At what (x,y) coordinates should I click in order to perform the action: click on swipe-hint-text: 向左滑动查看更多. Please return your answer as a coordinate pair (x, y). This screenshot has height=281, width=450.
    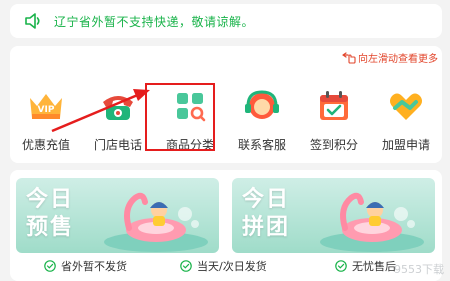
    Looking at the image, I should click on (398, 59).